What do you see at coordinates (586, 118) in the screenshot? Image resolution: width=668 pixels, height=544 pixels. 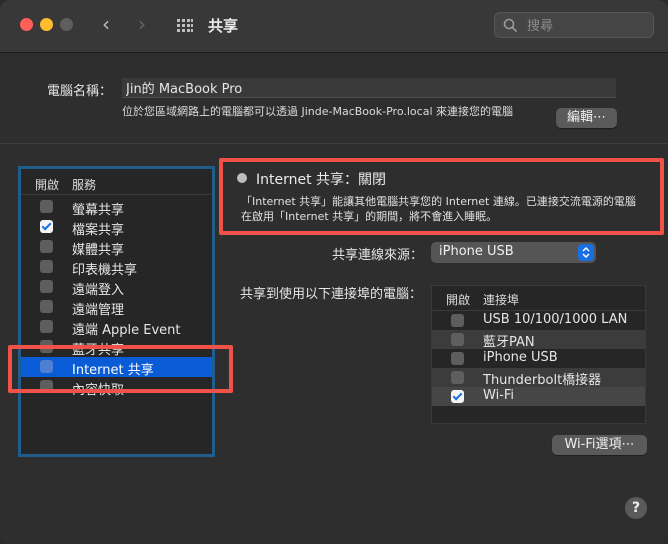 I see `edit-button: 編輯⋯` at bounding box center [586, 118].